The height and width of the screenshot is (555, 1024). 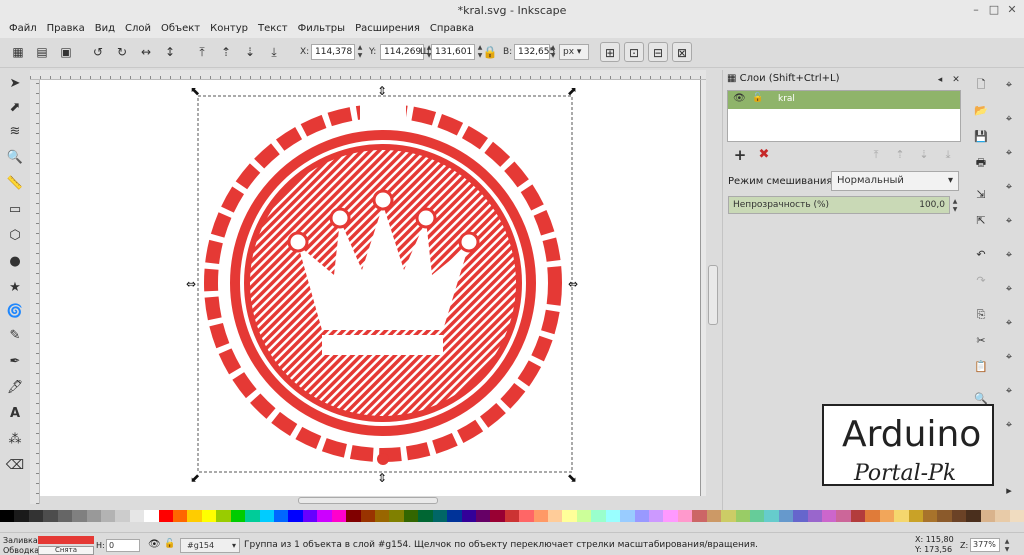 I want to click on vertical-ruler, so click(x=35, y=292).